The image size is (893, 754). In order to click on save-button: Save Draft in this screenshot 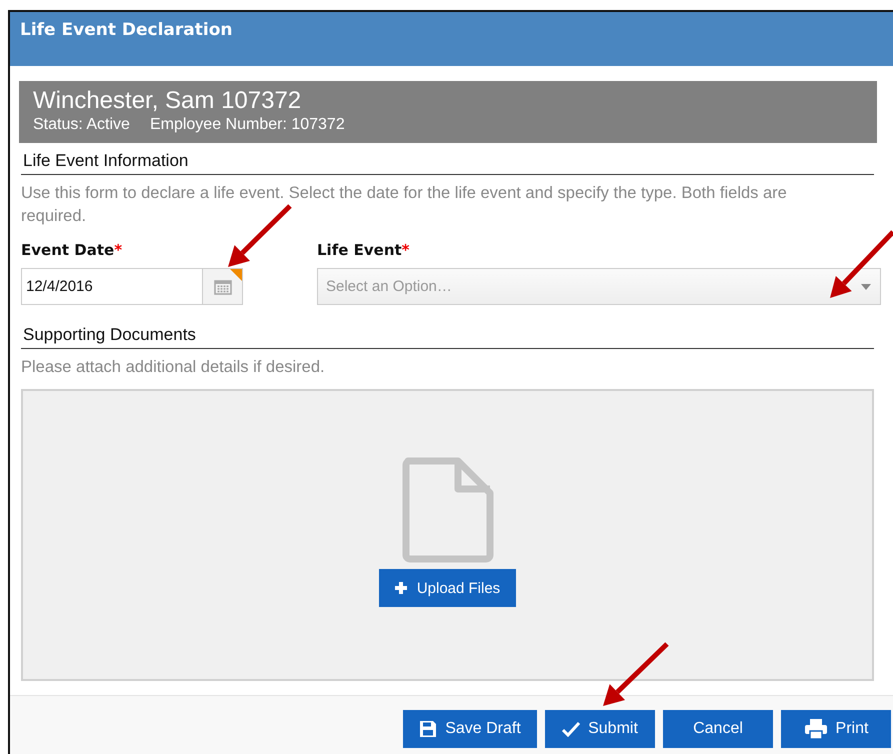, I will do `click(470, 729)`.